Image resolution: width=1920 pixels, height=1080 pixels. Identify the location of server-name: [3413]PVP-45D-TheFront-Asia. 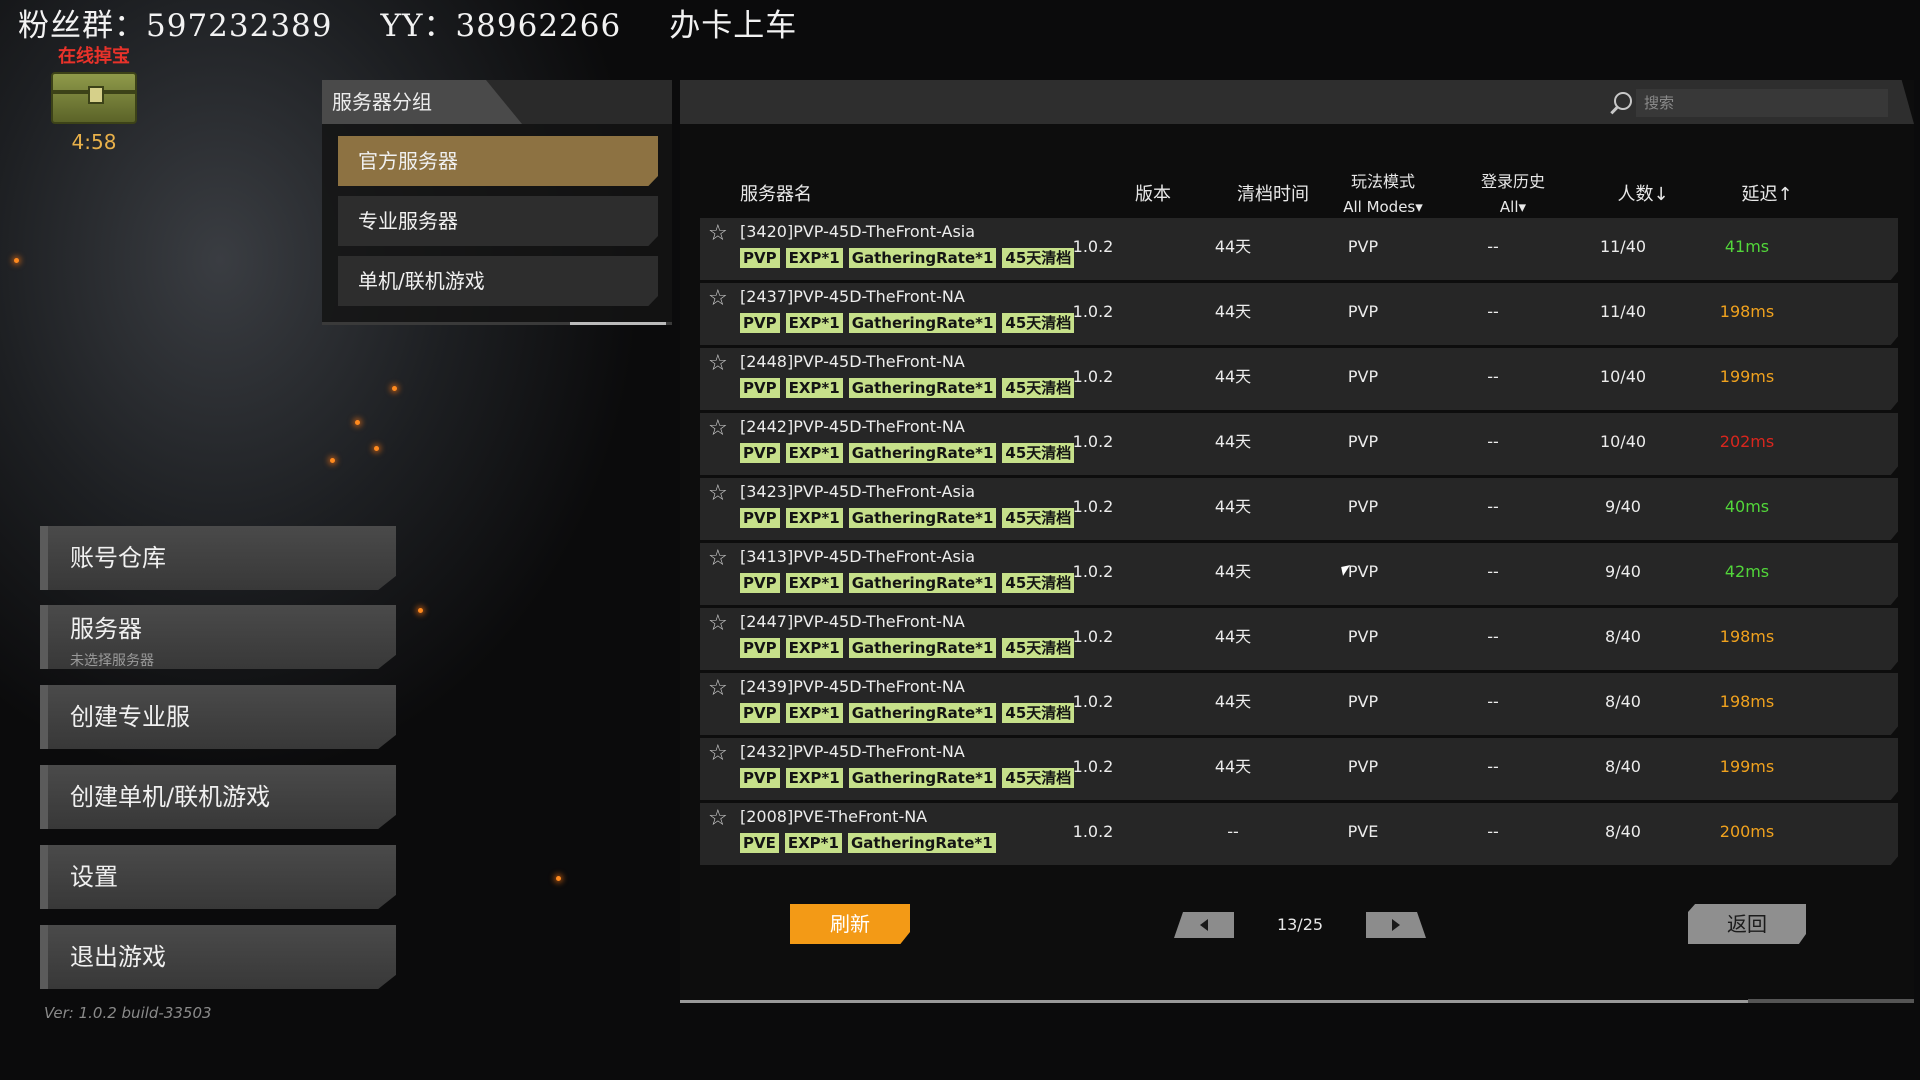
(858, 556).